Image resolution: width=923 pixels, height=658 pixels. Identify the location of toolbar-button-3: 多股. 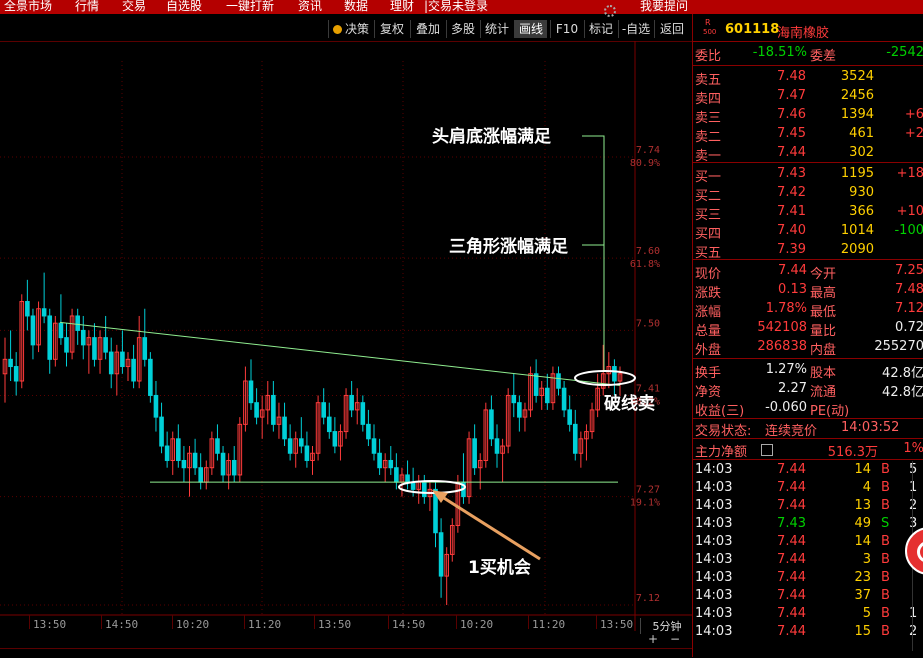
(462, 29).